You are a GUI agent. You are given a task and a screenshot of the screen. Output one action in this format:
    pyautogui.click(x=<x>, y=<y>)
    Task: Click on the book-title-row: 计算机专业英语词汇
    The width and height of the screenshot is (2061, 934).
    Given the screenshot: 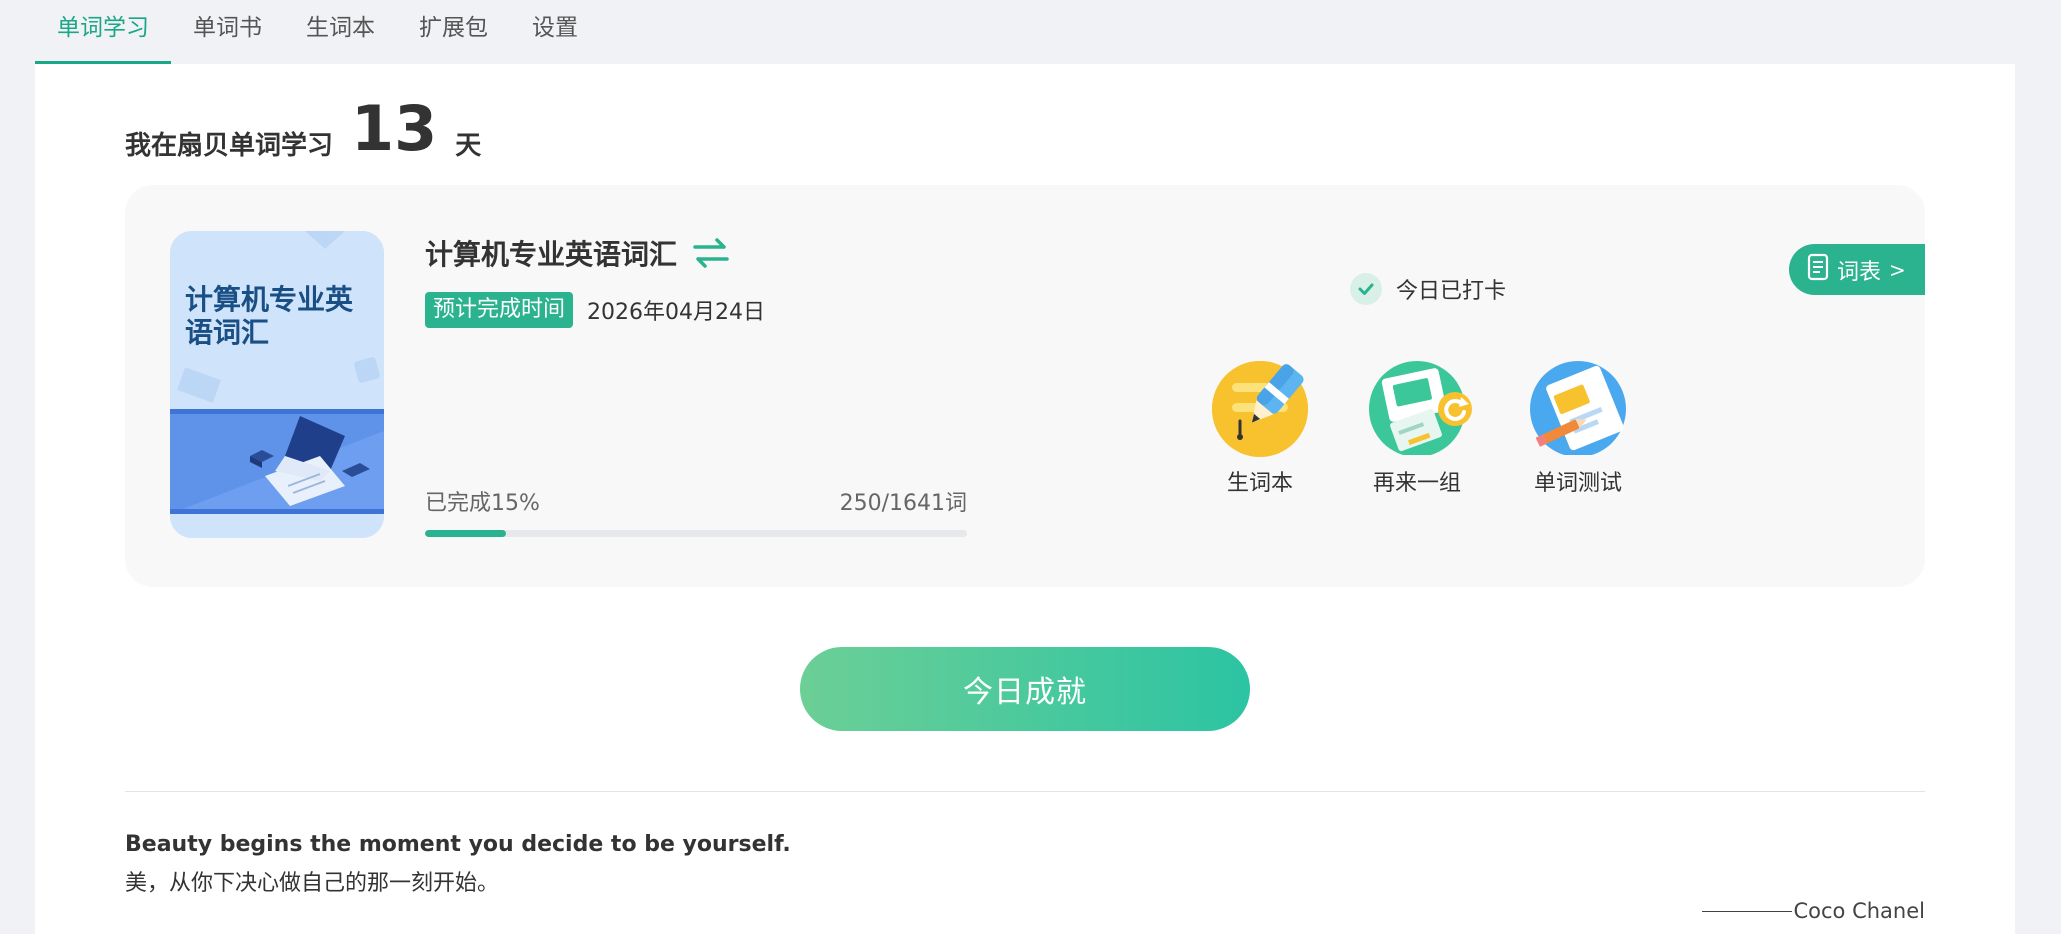 What is the action you would take?
    pyautogui.click(x=577, y=253)
    